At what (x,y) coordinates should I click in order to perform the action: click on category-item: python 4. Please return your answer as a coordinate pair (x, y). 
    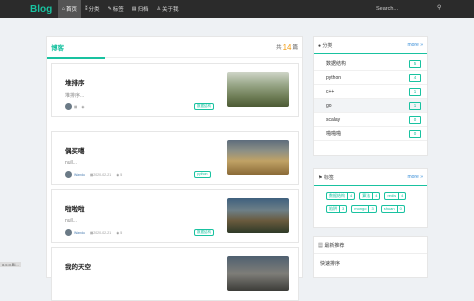
    Looking at the image, I should click on (370, 78).